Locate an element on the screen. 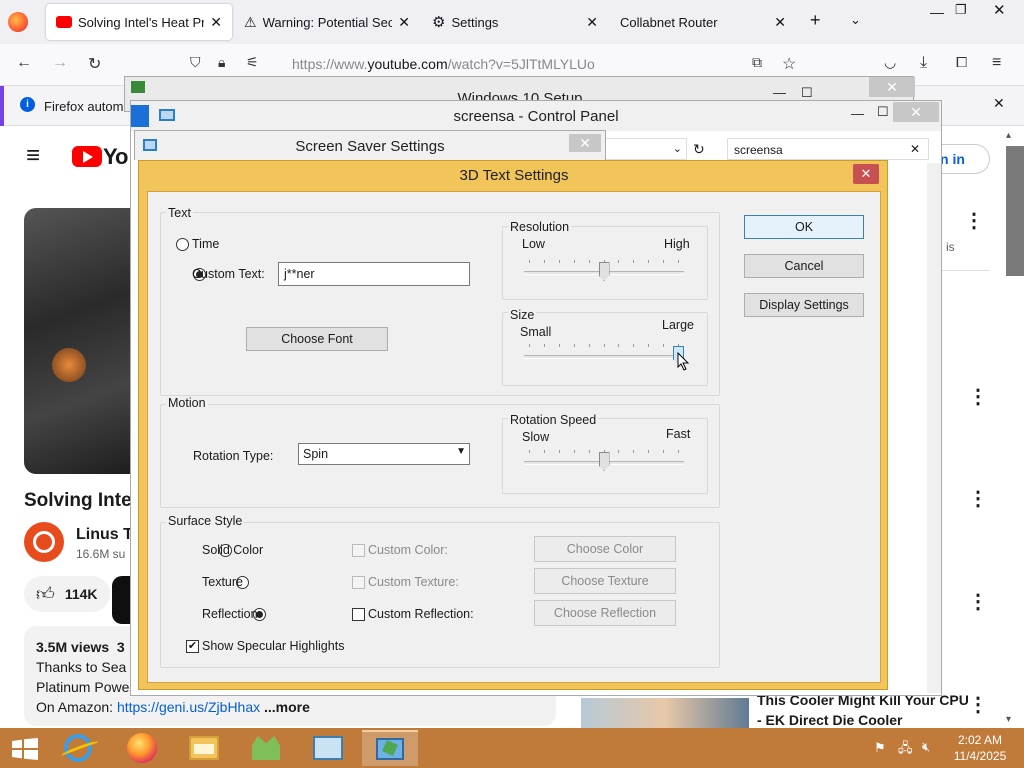  close-notification-icon: ✕ is located at coordinates (999, 103).